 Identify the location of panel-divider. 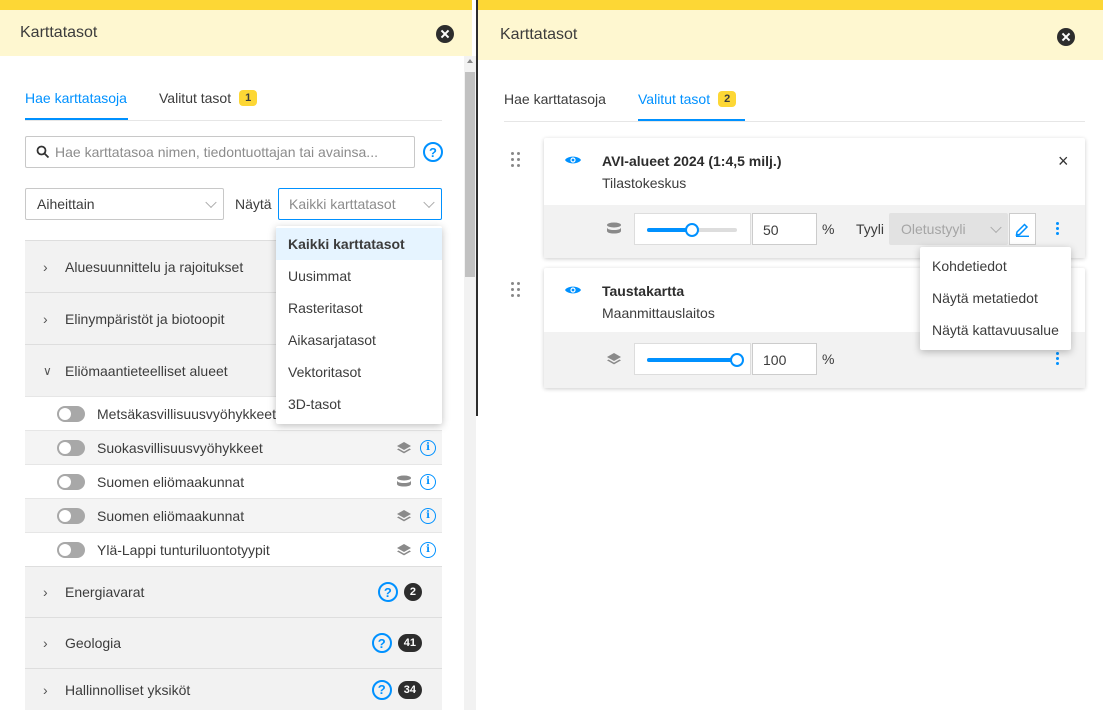
(477, 208).